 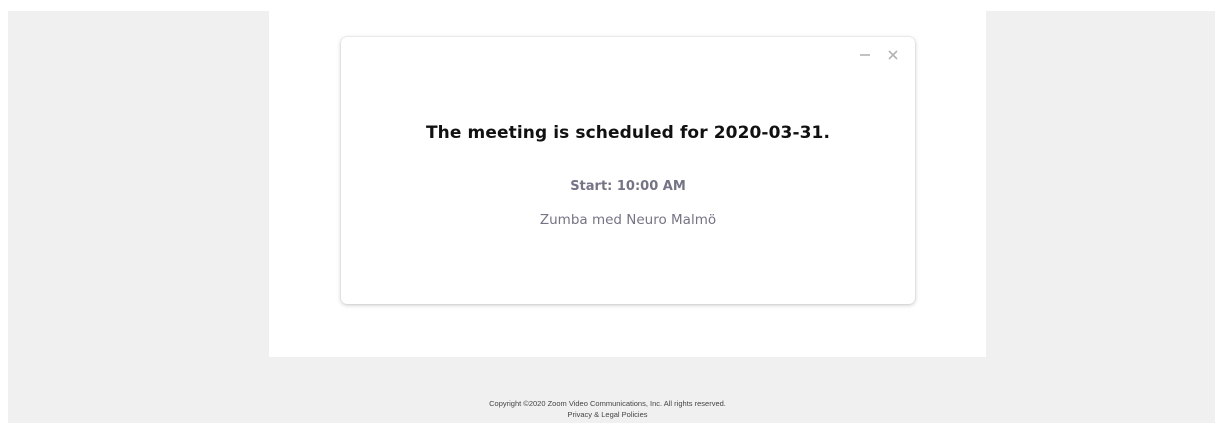 What do you see at coordinates (628, 220) in the screenshot?
I see `meeting-topic: Zumba med Neuro Malmö` at bounding box center [628, 220].